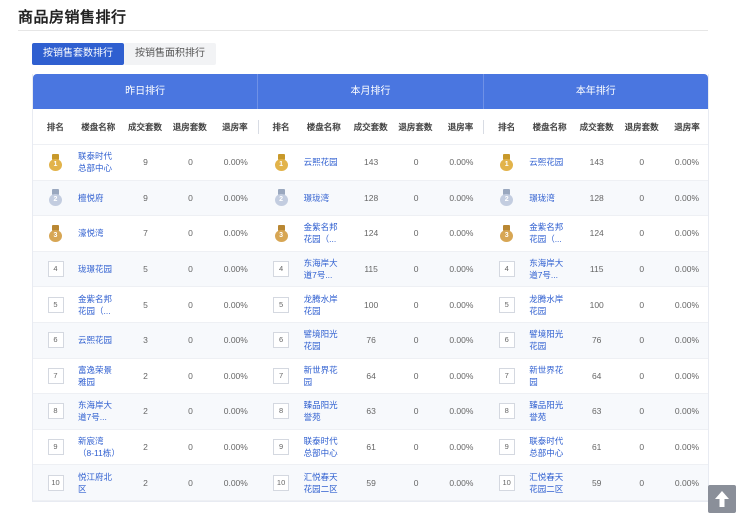 Image resolution: width=740 pixels, height=520 pixels. What do you see at coordinates (72, 17) in the screenshot?
I see `page-title: 商品房销售排行` at bounding box center [72, 17].